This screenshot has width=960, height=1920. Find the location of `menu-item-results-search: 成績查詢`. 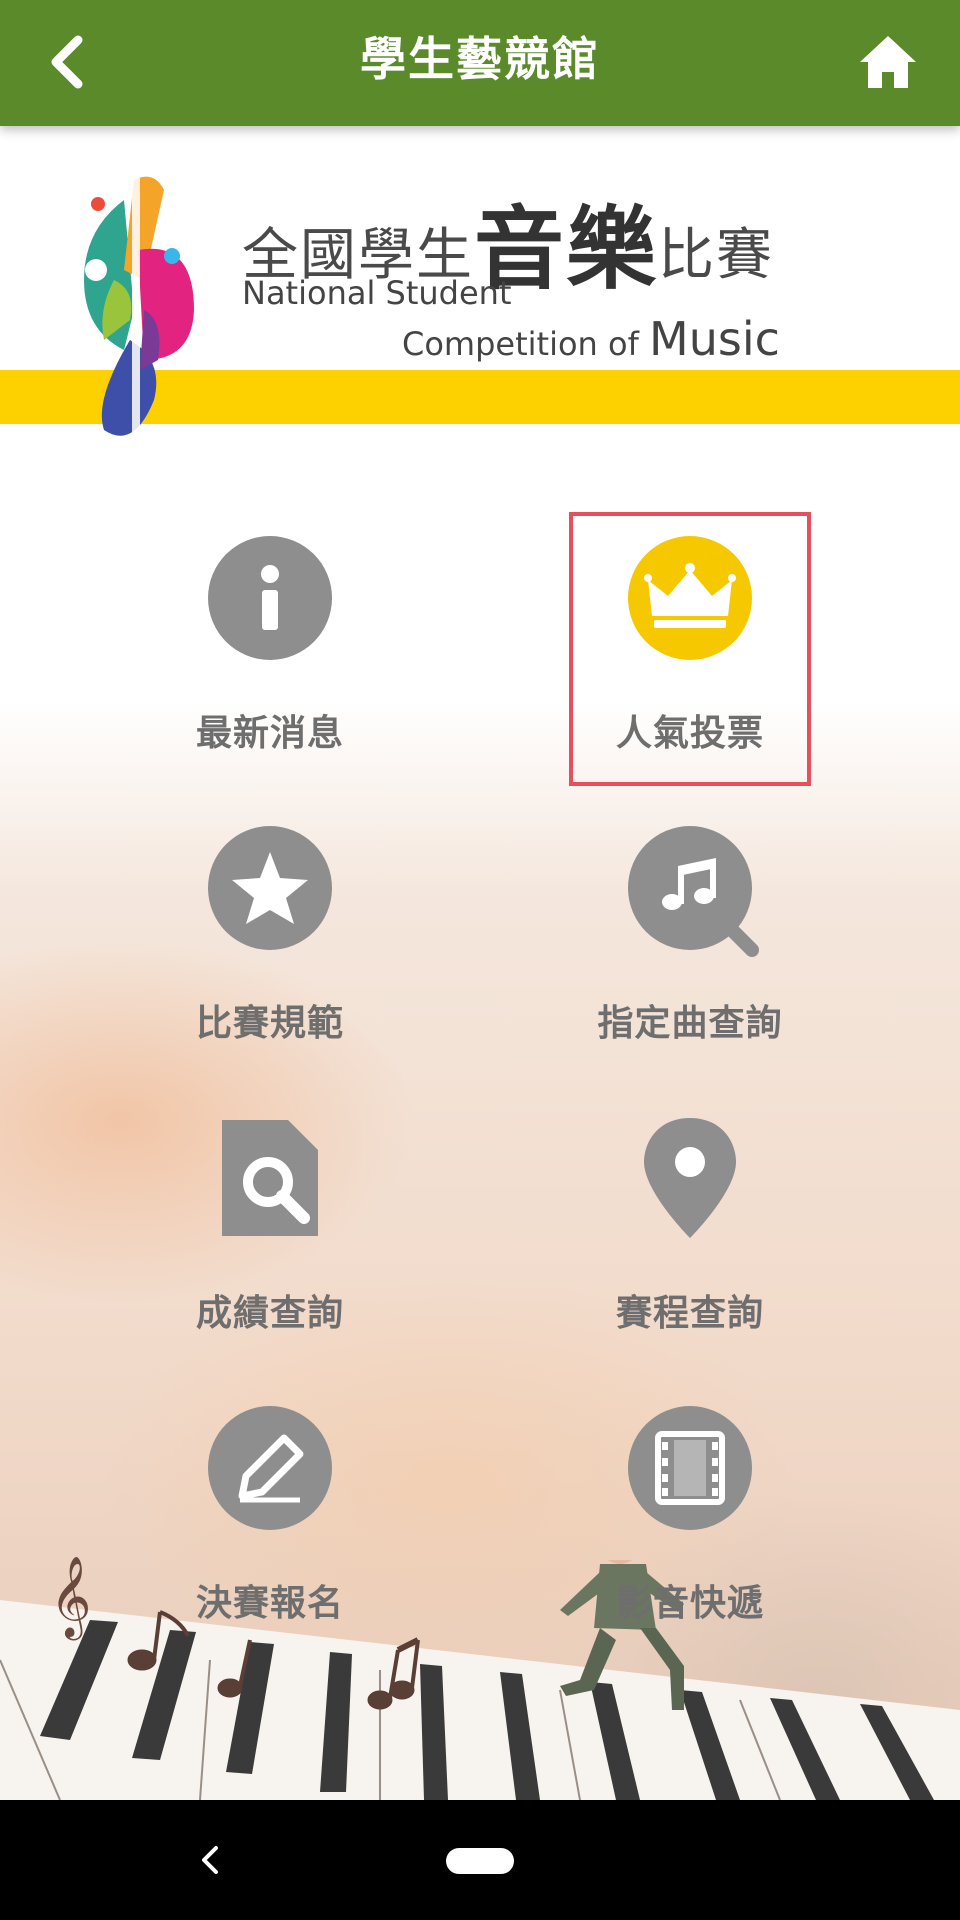

menu-item-results-search: 成績查詢 is located at coordinates (270, 1226).